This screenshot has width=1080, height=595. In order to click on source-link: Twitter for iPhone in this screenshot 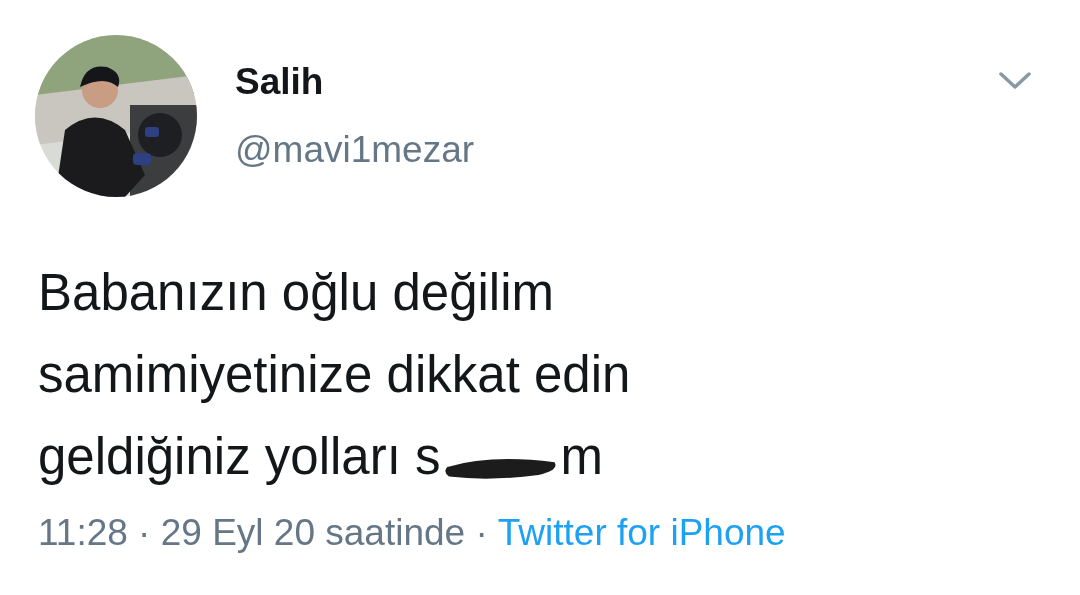, I will do `click(641, 533)`.